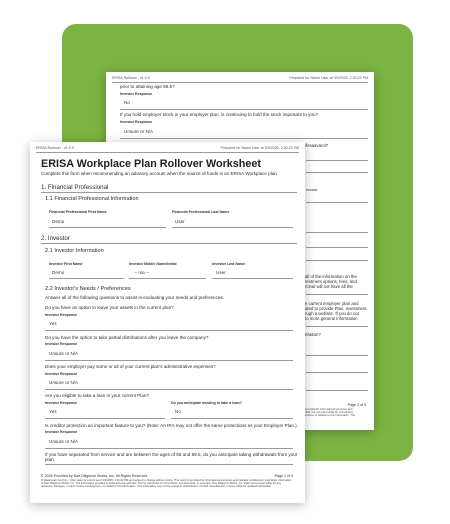  Describe the element at coordinates (356, 405) in the screenshot. I see `page-number: Page 2 of 9` at that location.